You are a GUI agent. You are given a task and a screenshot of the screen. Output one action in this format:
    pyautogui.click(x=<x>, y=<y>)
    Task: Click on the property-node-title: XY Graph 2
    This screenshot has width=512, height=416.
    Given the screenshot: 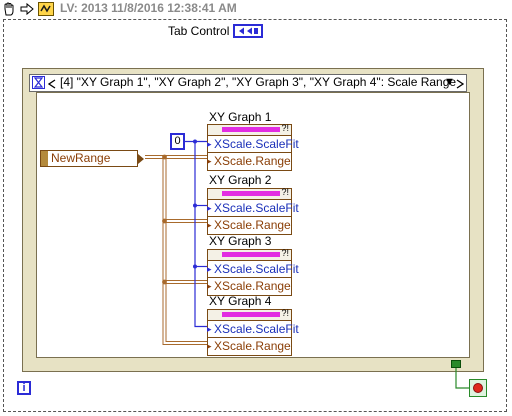 What is the action you would take?
    pyautogui.click(x=240, y=180)
    